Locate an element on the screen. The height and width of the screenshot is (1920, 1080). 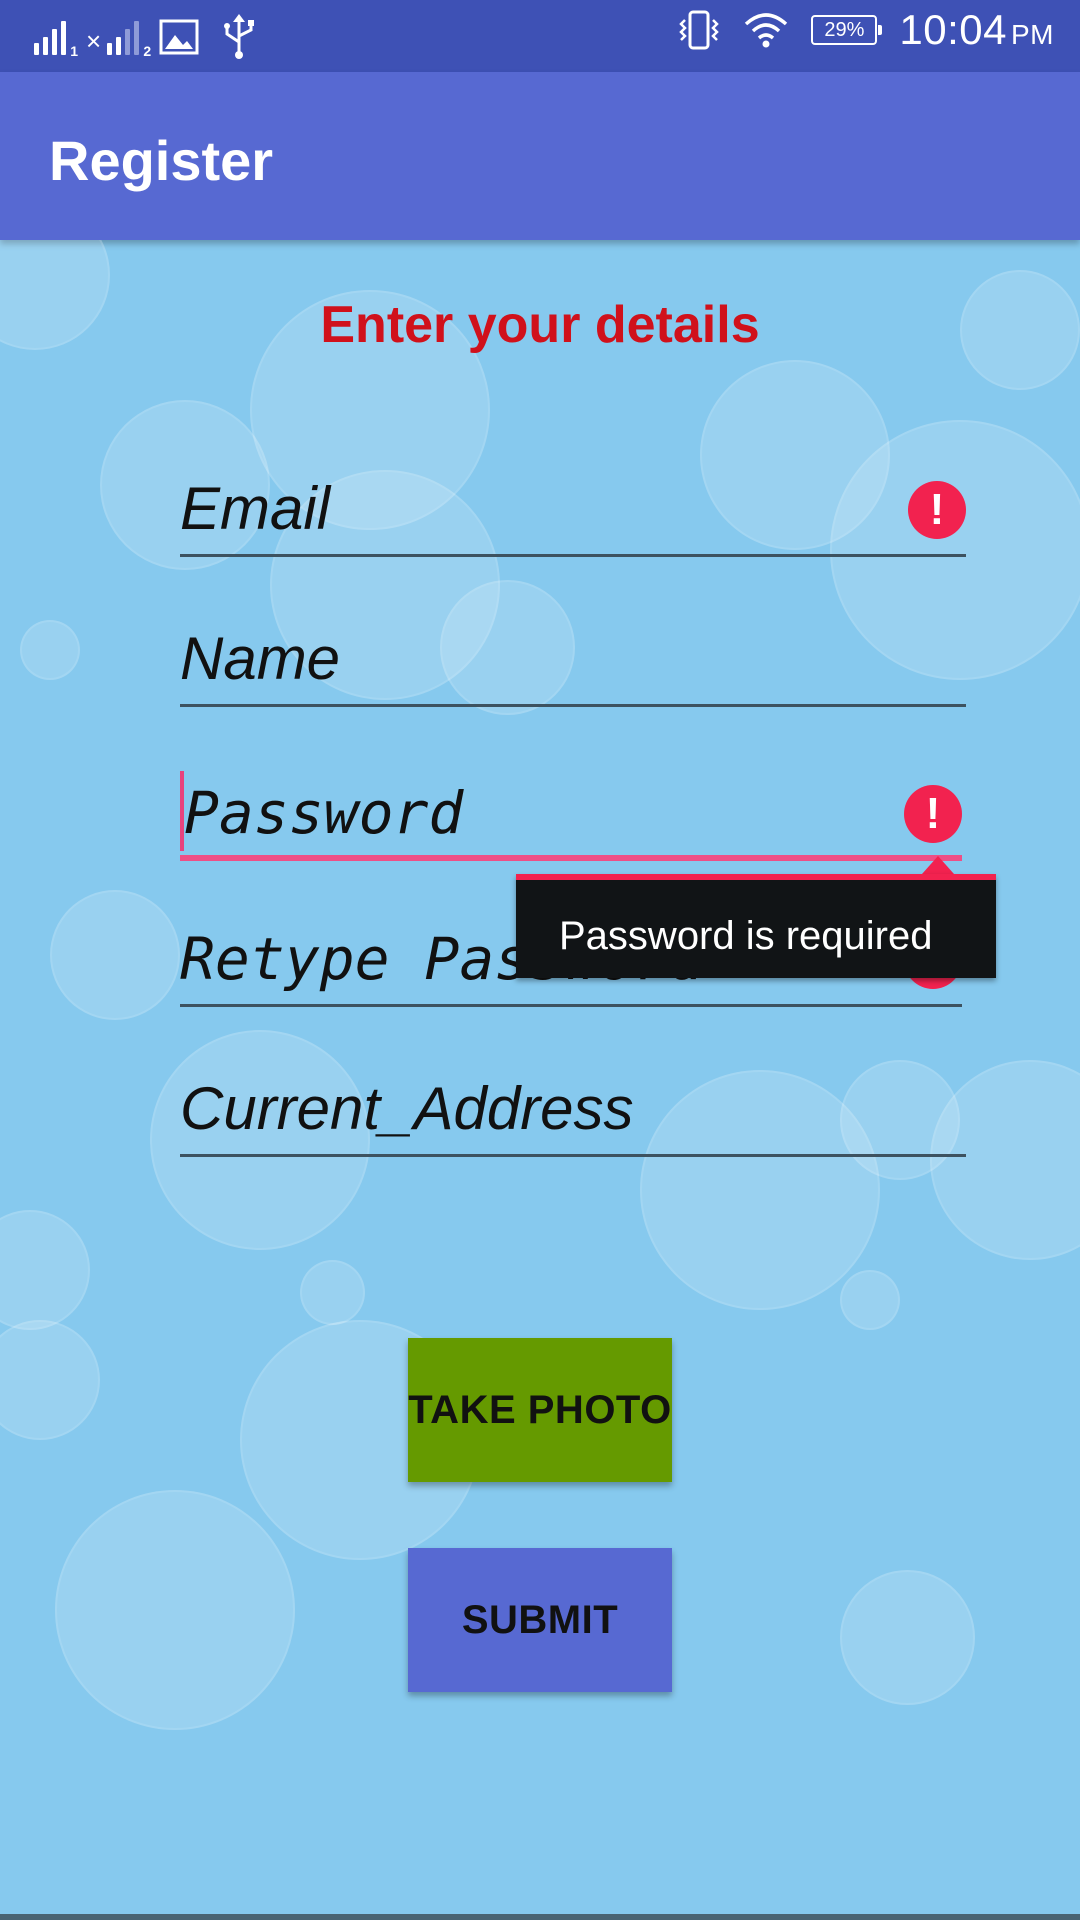
name-input: Name is located at coordinates (260, 658).